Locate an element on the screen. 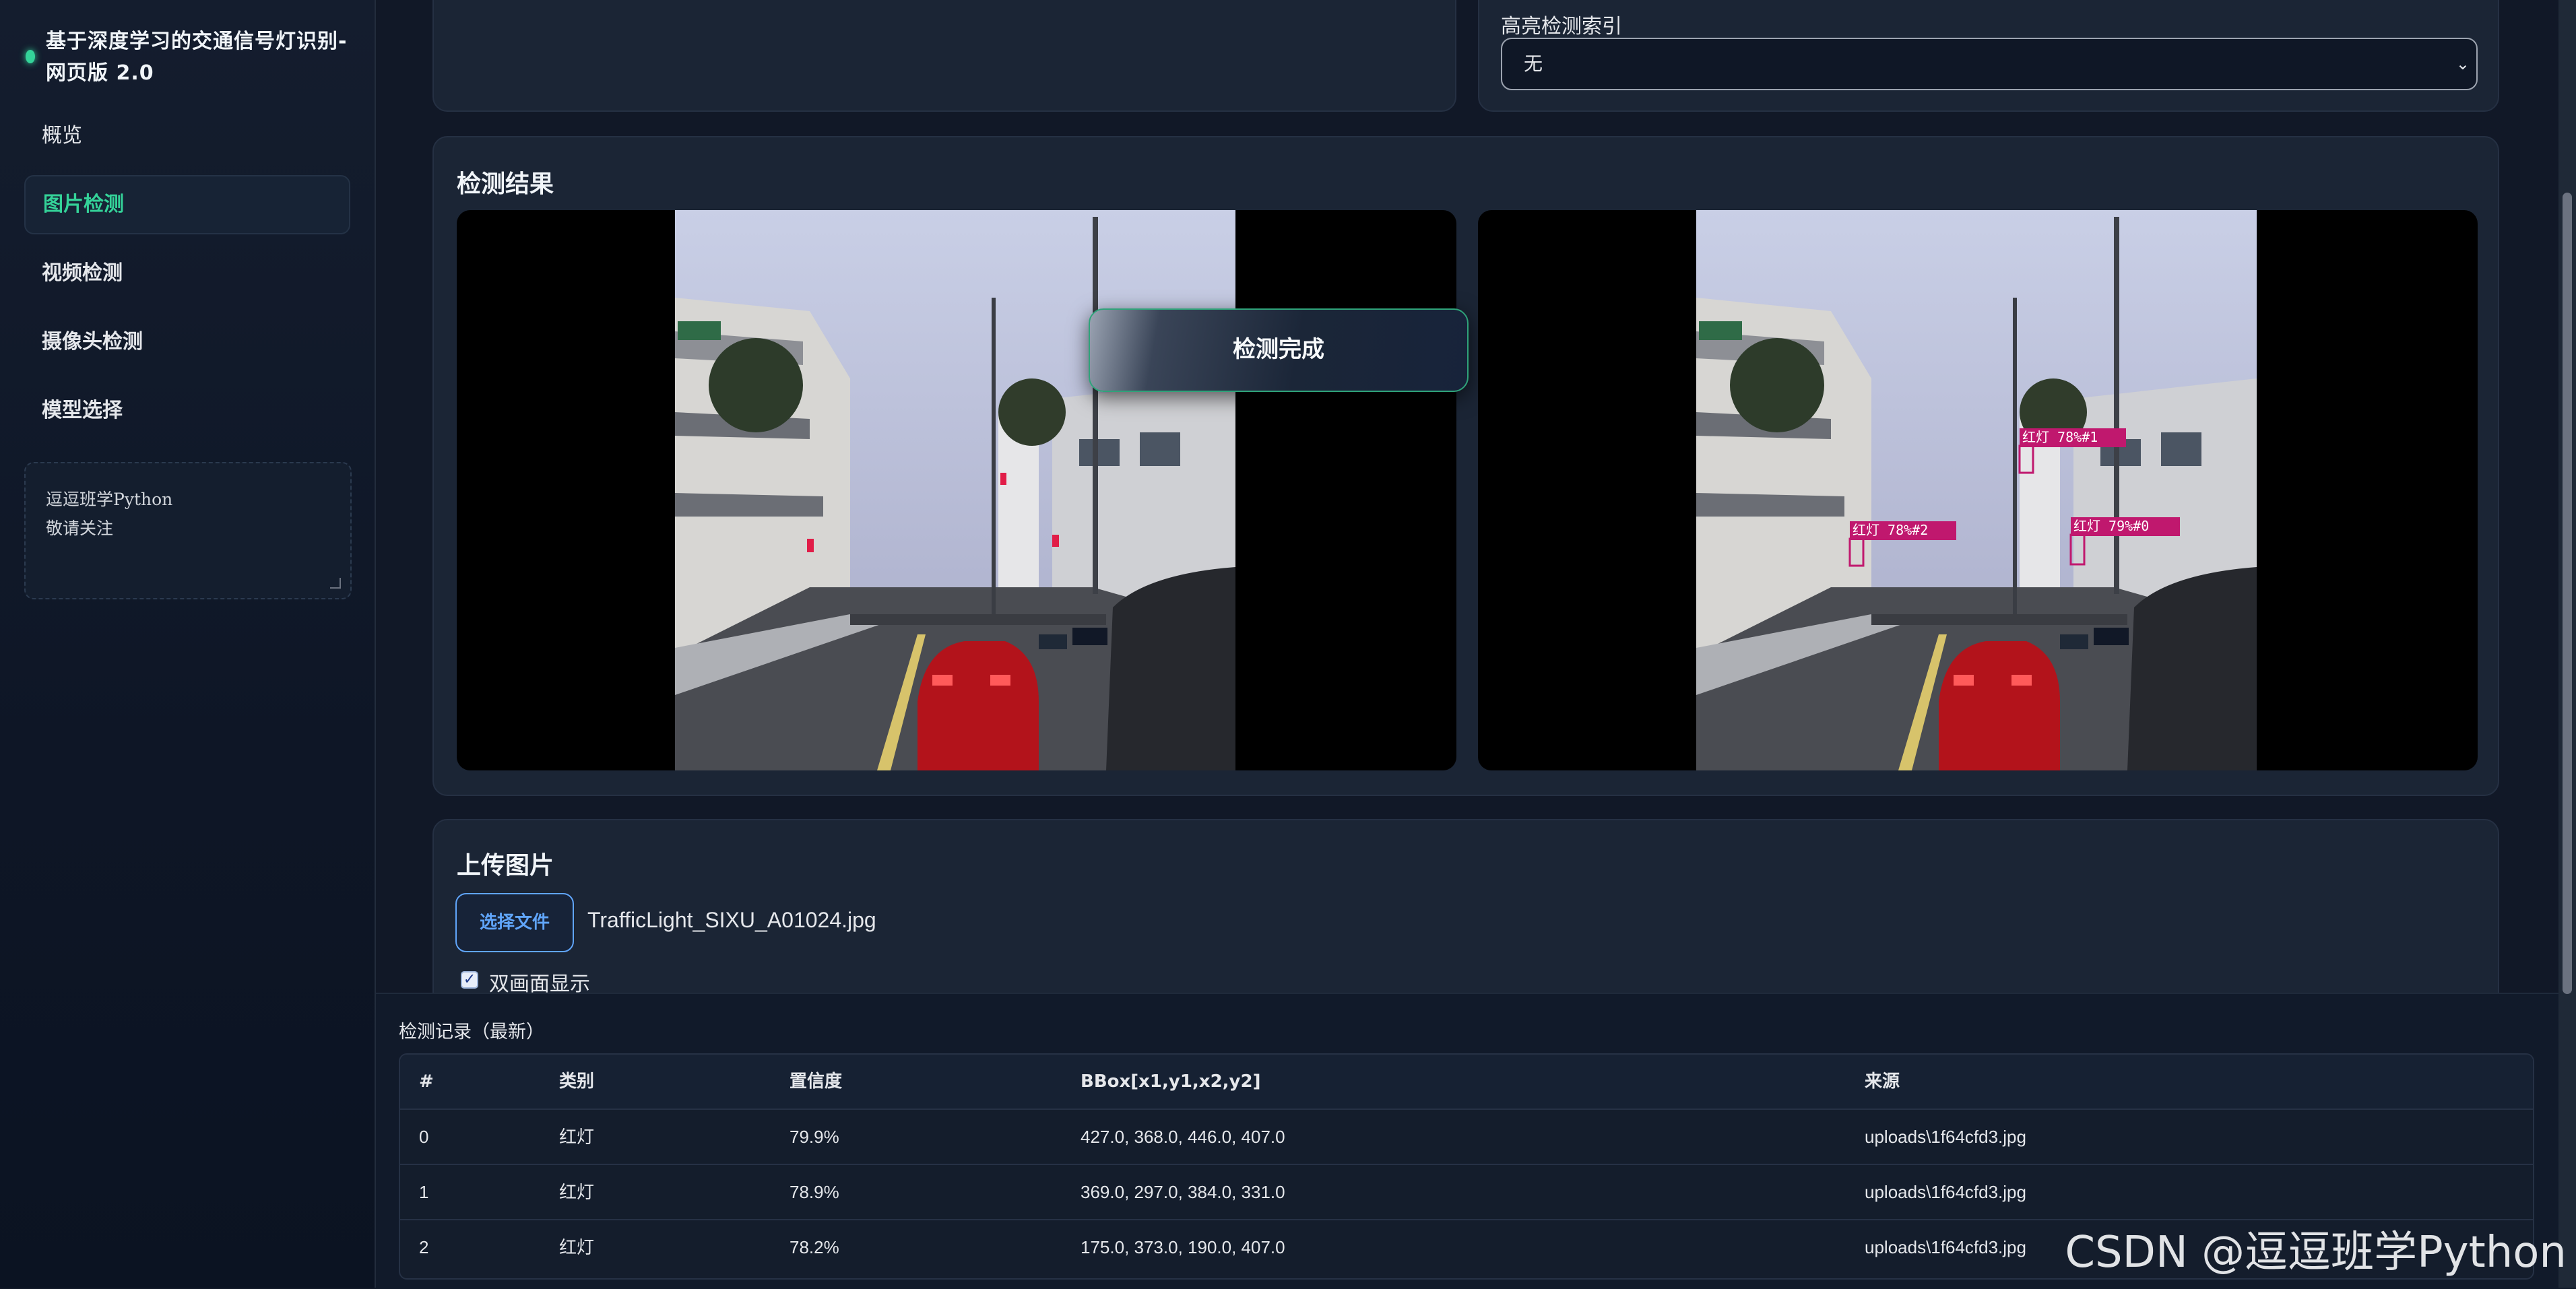 The height and width of the screenshot is (1289, 2576). scrollbar-thumb is located at coordinates (2567, 593).